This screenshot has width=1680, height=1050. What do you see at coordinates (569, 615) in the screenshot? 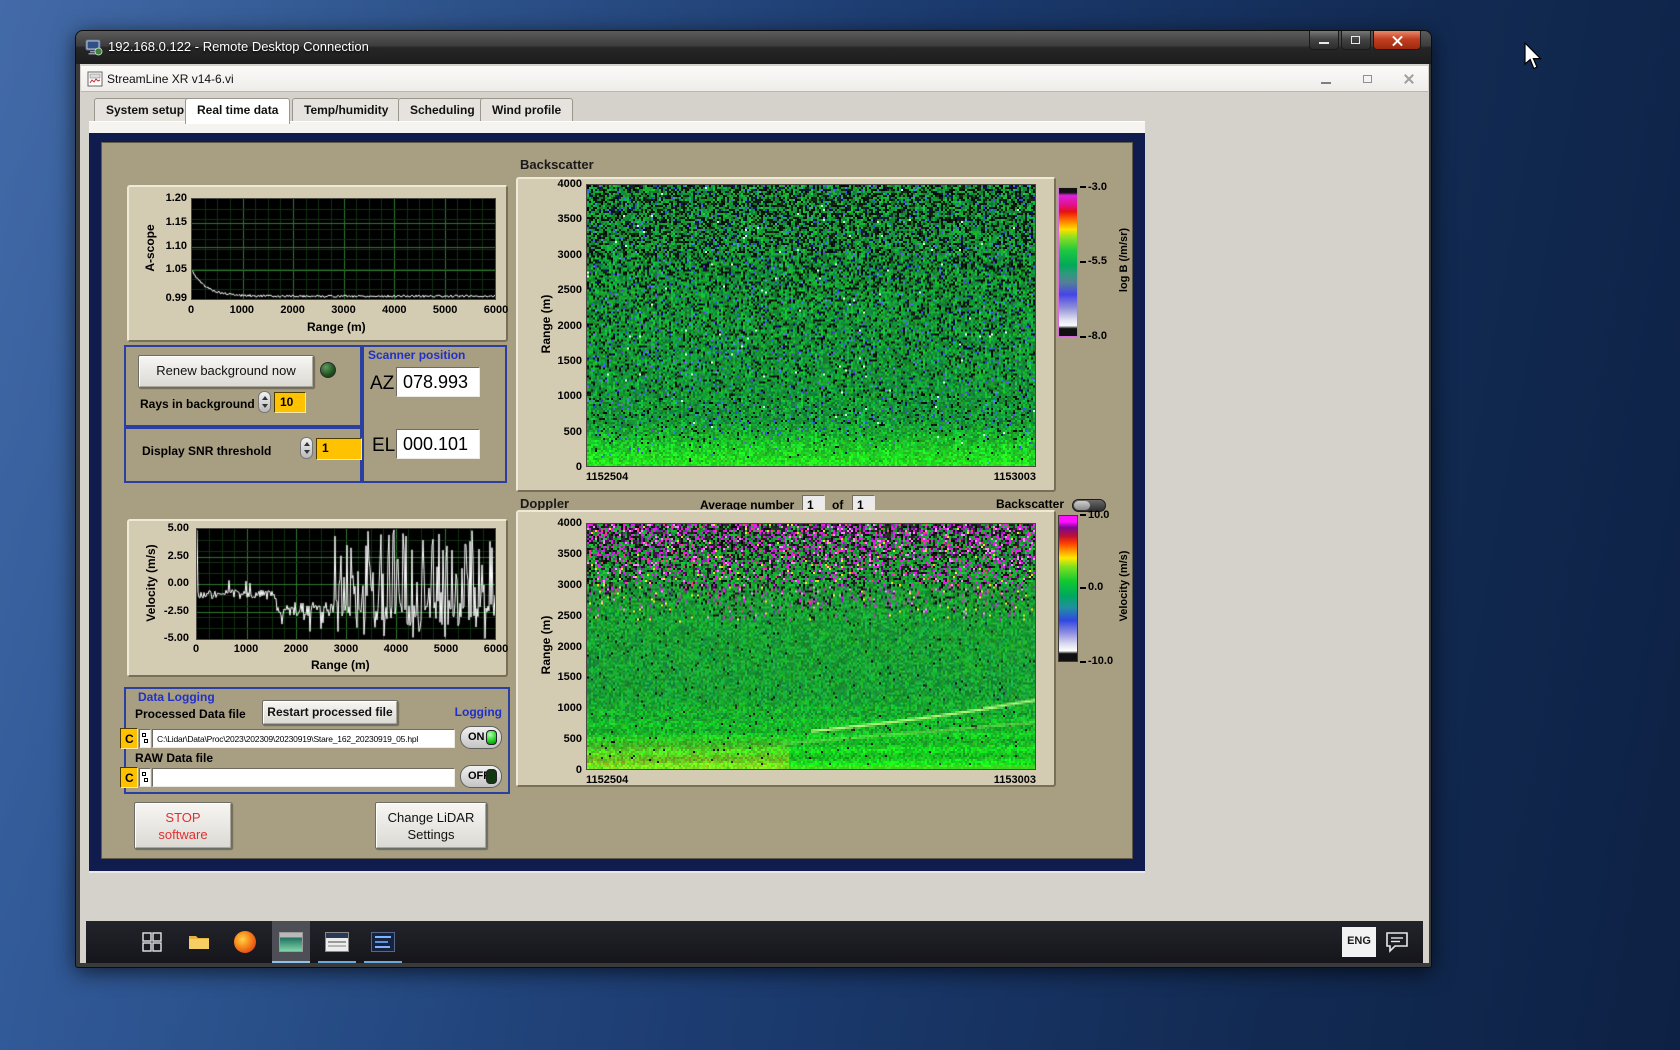
I see `tick-label: 2500` at bounding box center [569, 615].